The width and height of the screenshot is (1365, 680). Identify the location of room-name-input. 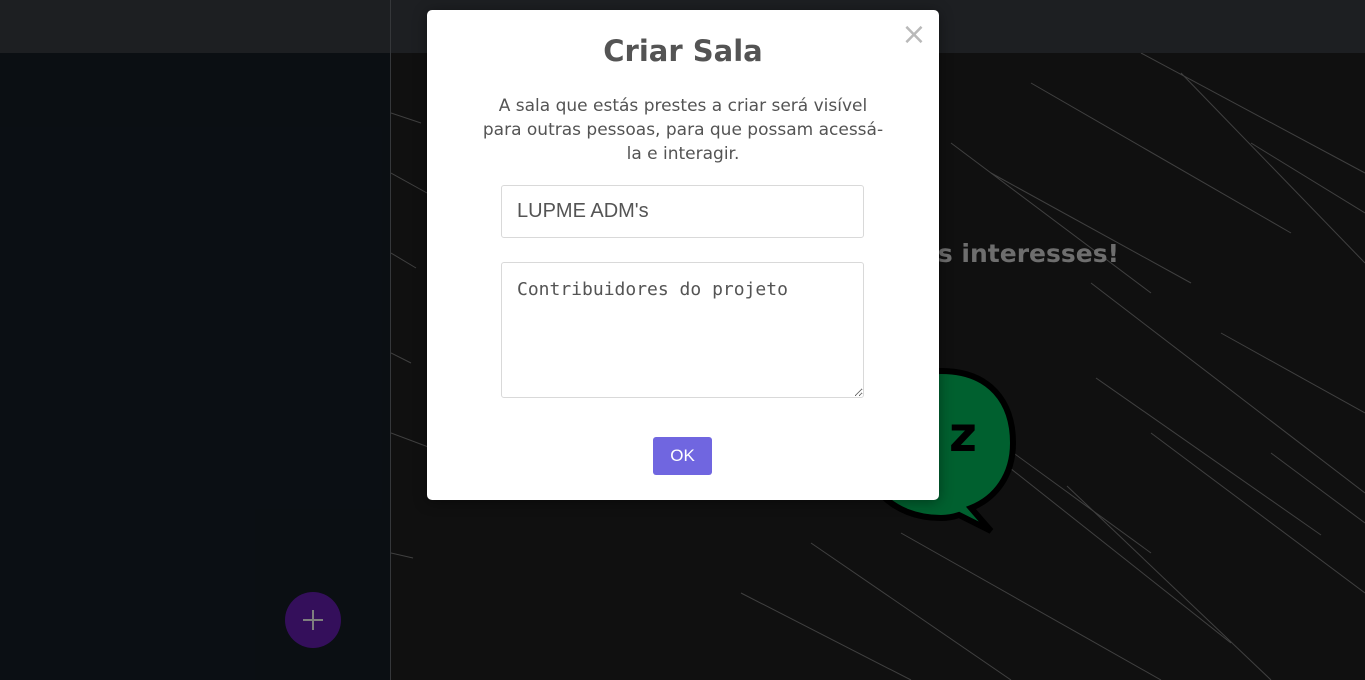
(682, 211).